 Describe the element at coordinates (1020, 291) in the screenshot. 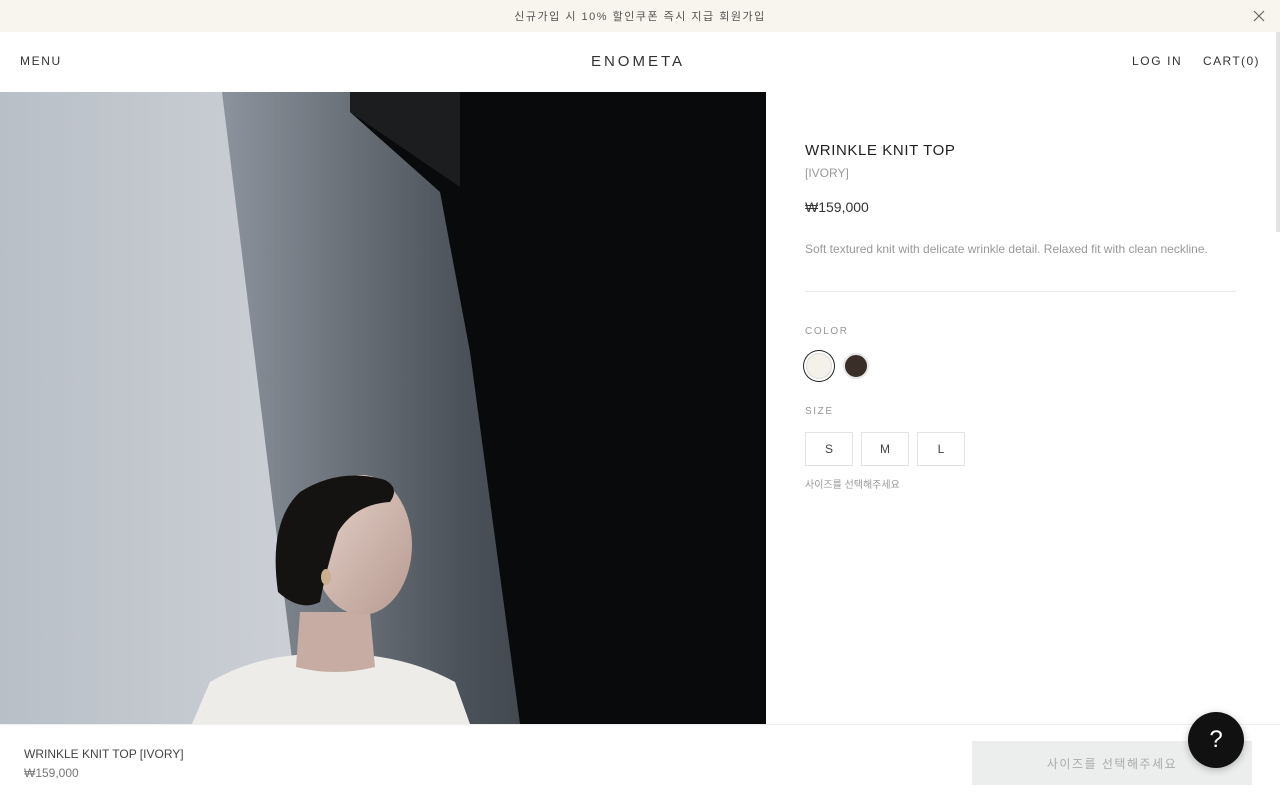

I see `divider` at that location.